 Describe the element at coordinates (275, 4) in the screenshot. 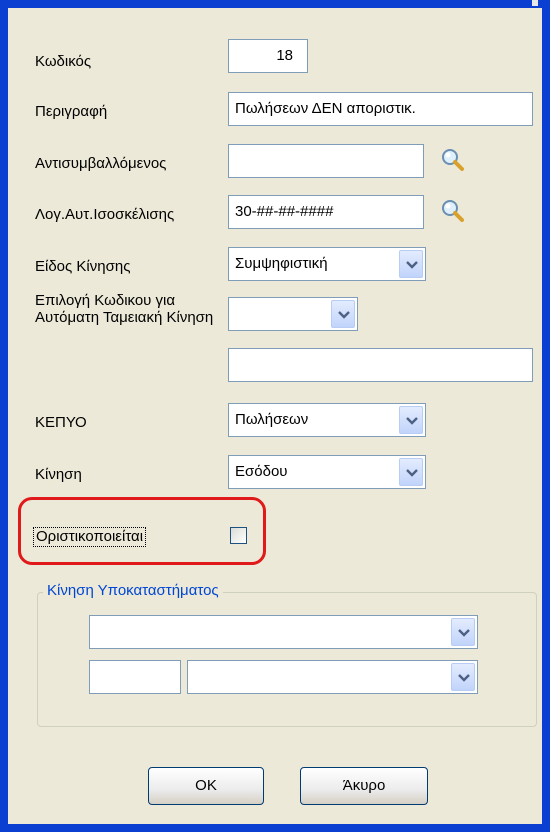

I see `window-frame-top` at that location.